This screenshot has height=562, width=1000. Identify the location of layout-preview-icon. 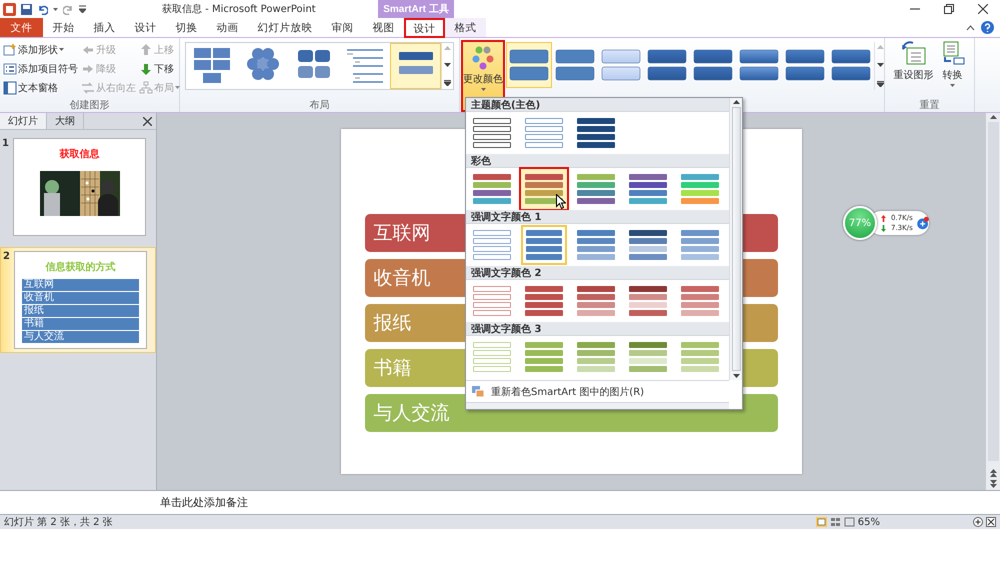
(212, 66).